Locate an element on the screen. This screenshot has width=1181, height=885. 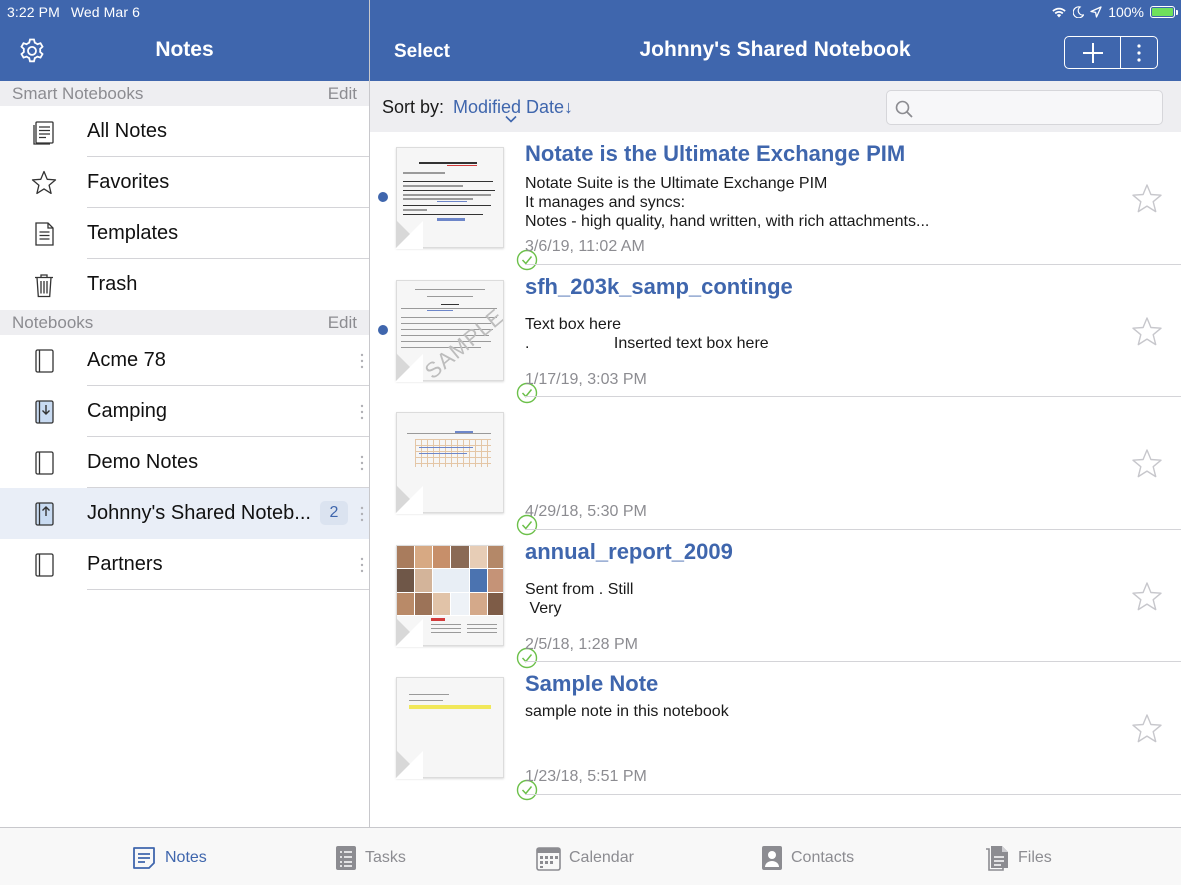
note-title: sfh_203k_samp_continge is located at coordinates (659, 286).